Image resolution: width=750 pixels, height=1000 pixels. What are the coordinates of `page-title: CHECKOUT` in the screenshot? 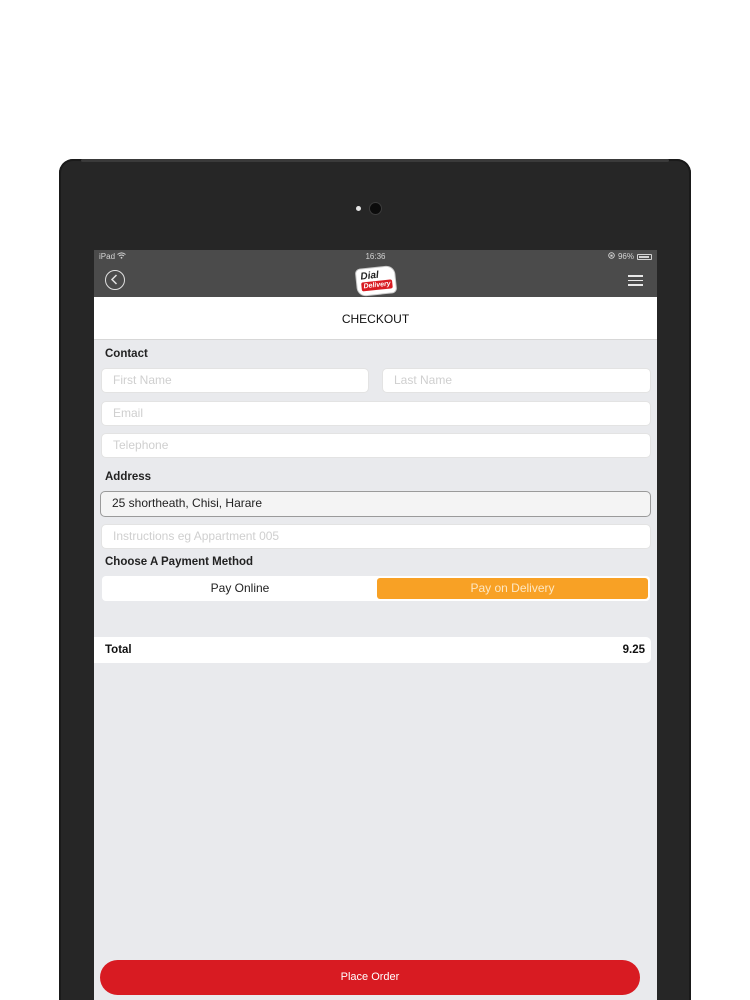 It's located at (375, 319).